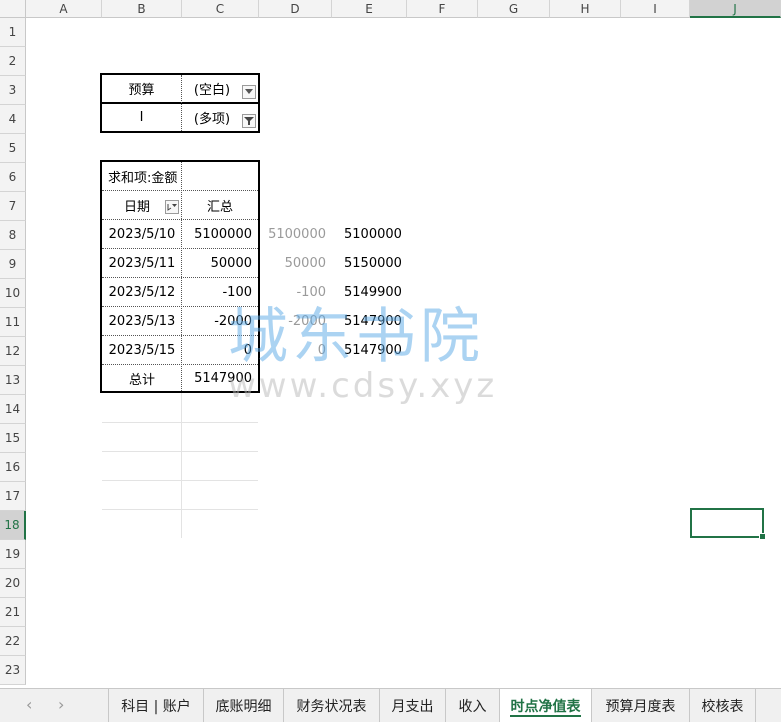 The image size is (781, 722). I want to click on pivot-date-cell: 2023/5/13, so click(142, 321).